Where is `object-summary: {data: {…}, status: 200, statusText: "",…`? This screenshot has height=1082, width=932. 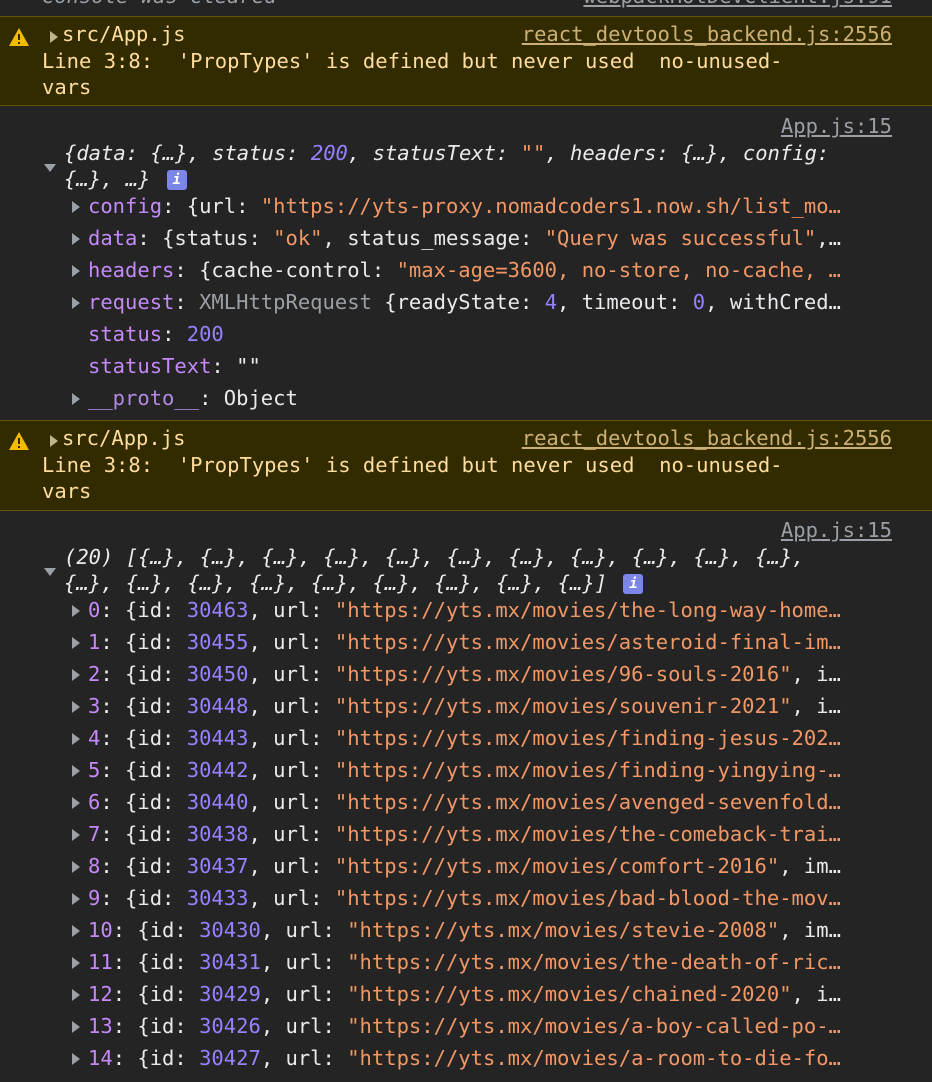
object-summary: {data: {…}, status: 200, statusText: "",… is located at coordinates (479, 166).